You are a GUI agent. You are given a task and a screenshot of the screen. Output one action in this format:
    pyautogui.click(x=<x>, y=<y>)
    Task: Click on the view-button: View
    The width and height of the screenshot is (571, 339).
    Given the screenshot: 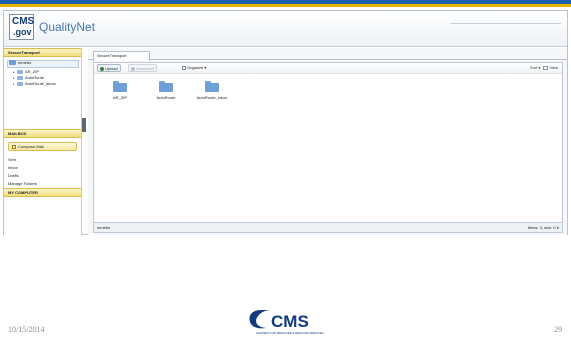 What is the action you would take?
    pyautogui.click(x=553, y=67)
    